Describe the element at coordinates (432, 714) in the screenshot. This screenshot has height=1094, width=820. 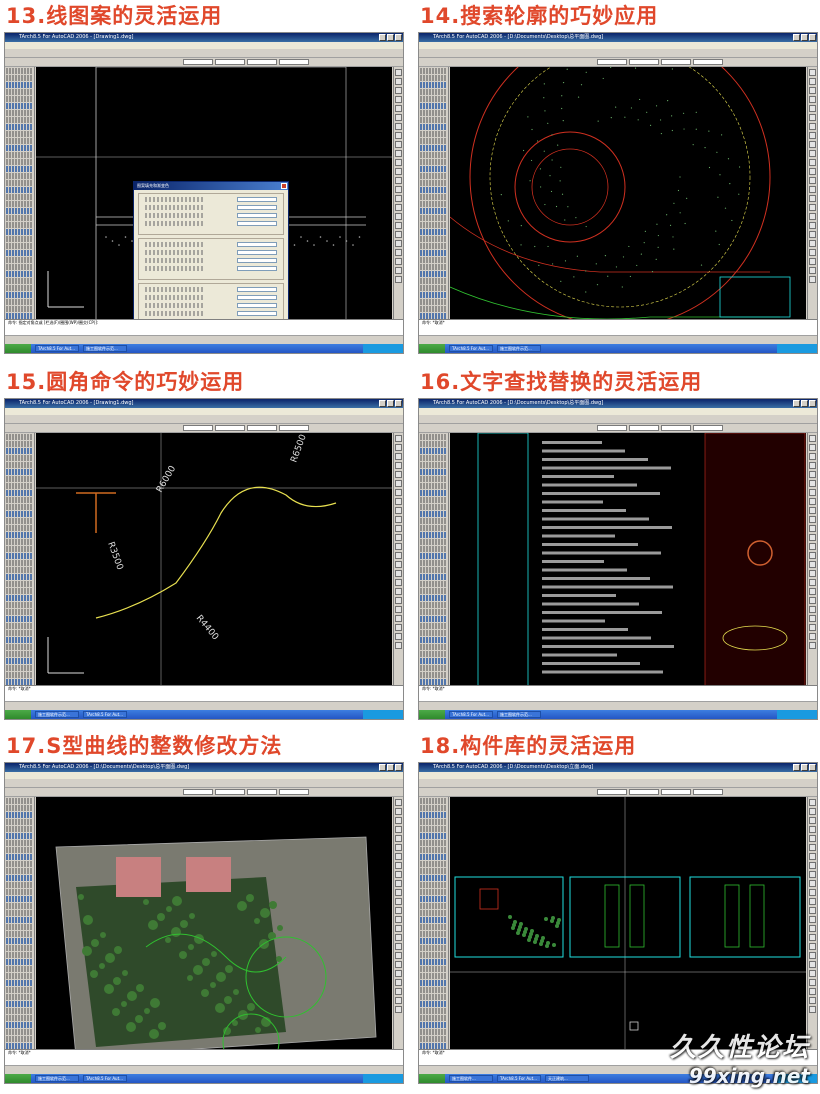
I see `start-button` at that location.